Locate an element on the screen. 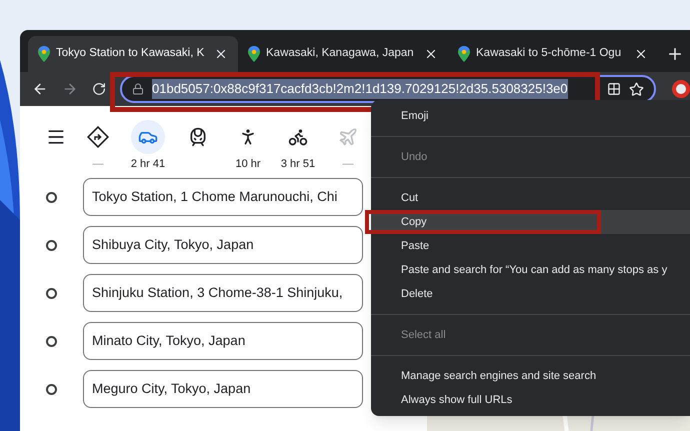 This screenshot has height=431, width=690. bookmark-star-icon is located at coordinates (636, 89).